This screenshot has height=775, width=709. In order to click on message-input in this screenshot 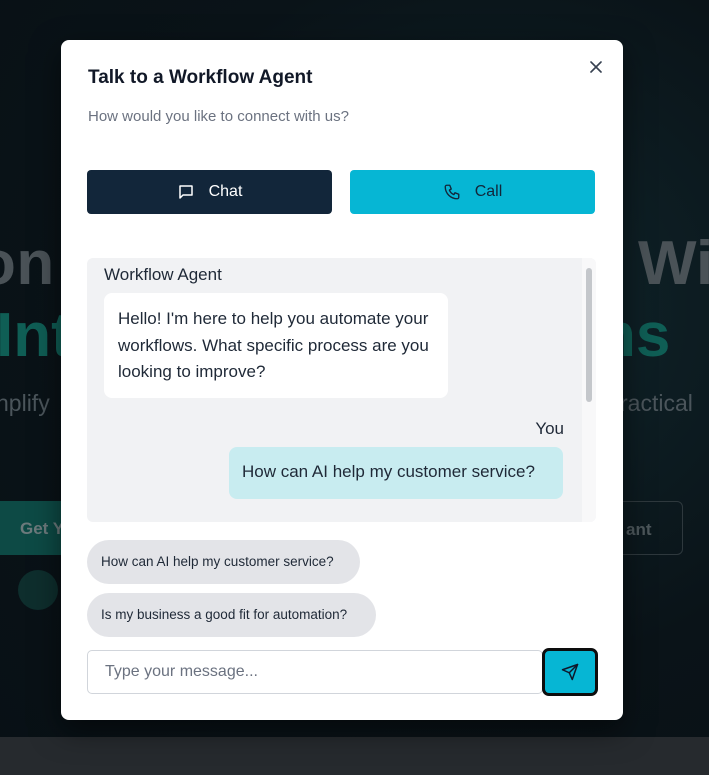, I will do `click(315, 672)`.